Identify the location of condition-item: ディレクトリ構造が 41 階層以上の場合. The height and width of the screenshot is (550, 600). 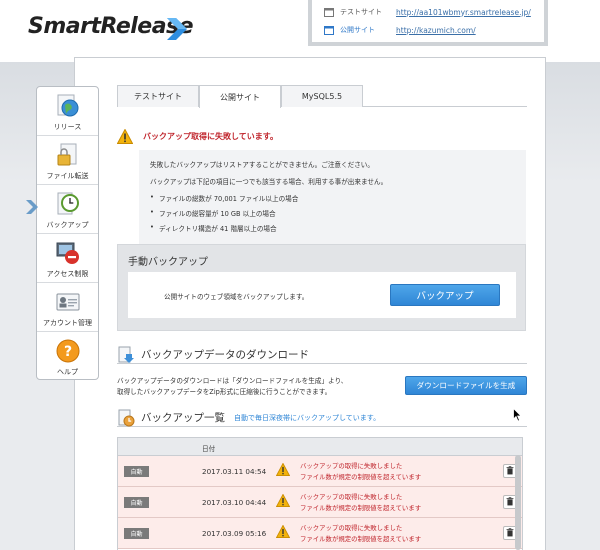
(332, 228).